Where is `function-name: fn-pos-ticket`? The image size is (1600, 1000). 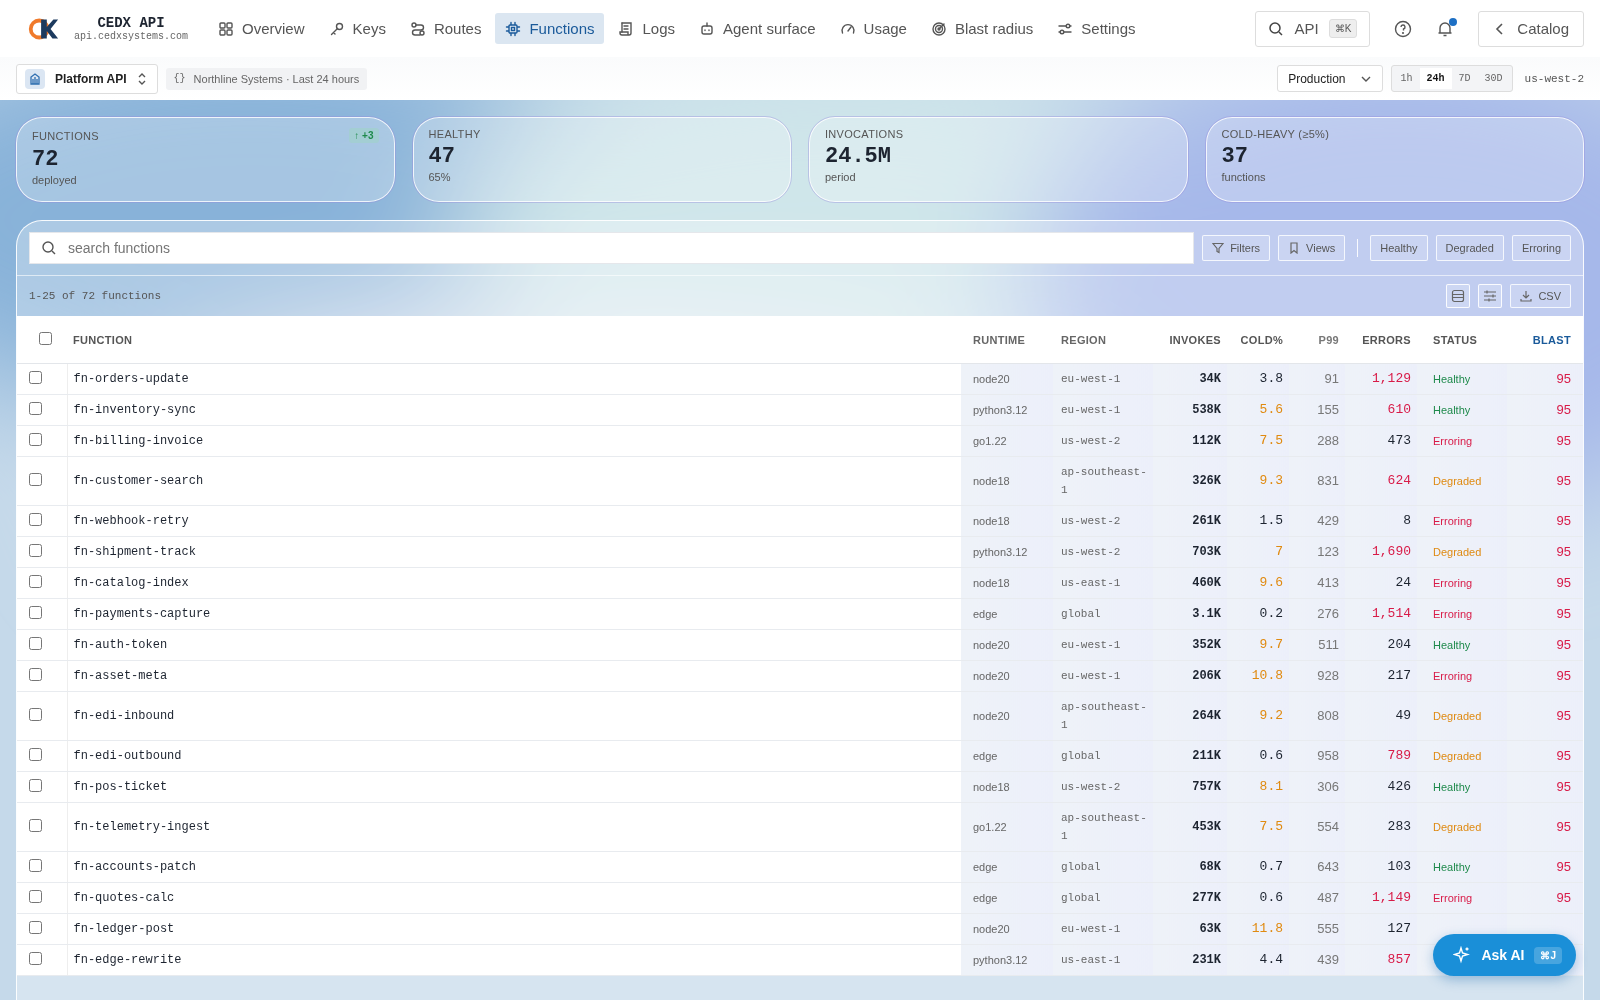
function-name: fn-pos-ticket is located at coordinates (514, 787).